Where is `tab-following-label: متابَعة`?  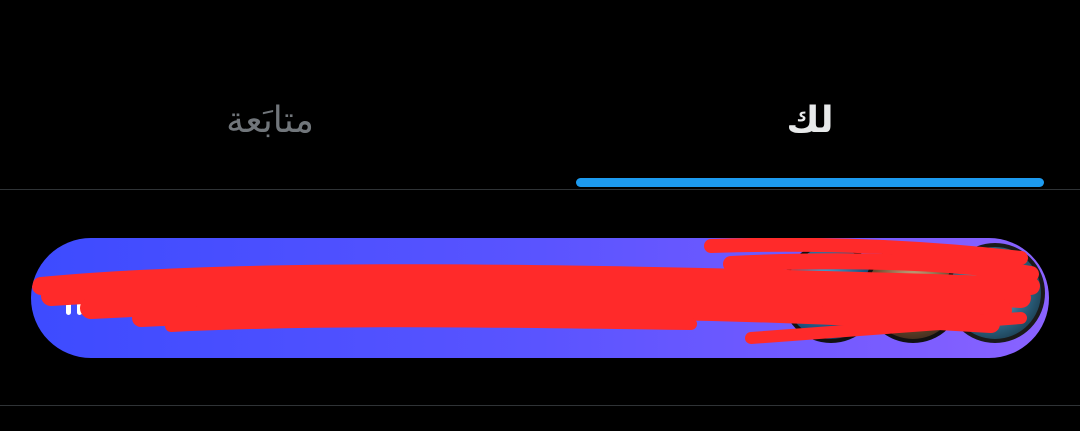 tab-following-label: متابَعة is located at coordinates (270, 120).